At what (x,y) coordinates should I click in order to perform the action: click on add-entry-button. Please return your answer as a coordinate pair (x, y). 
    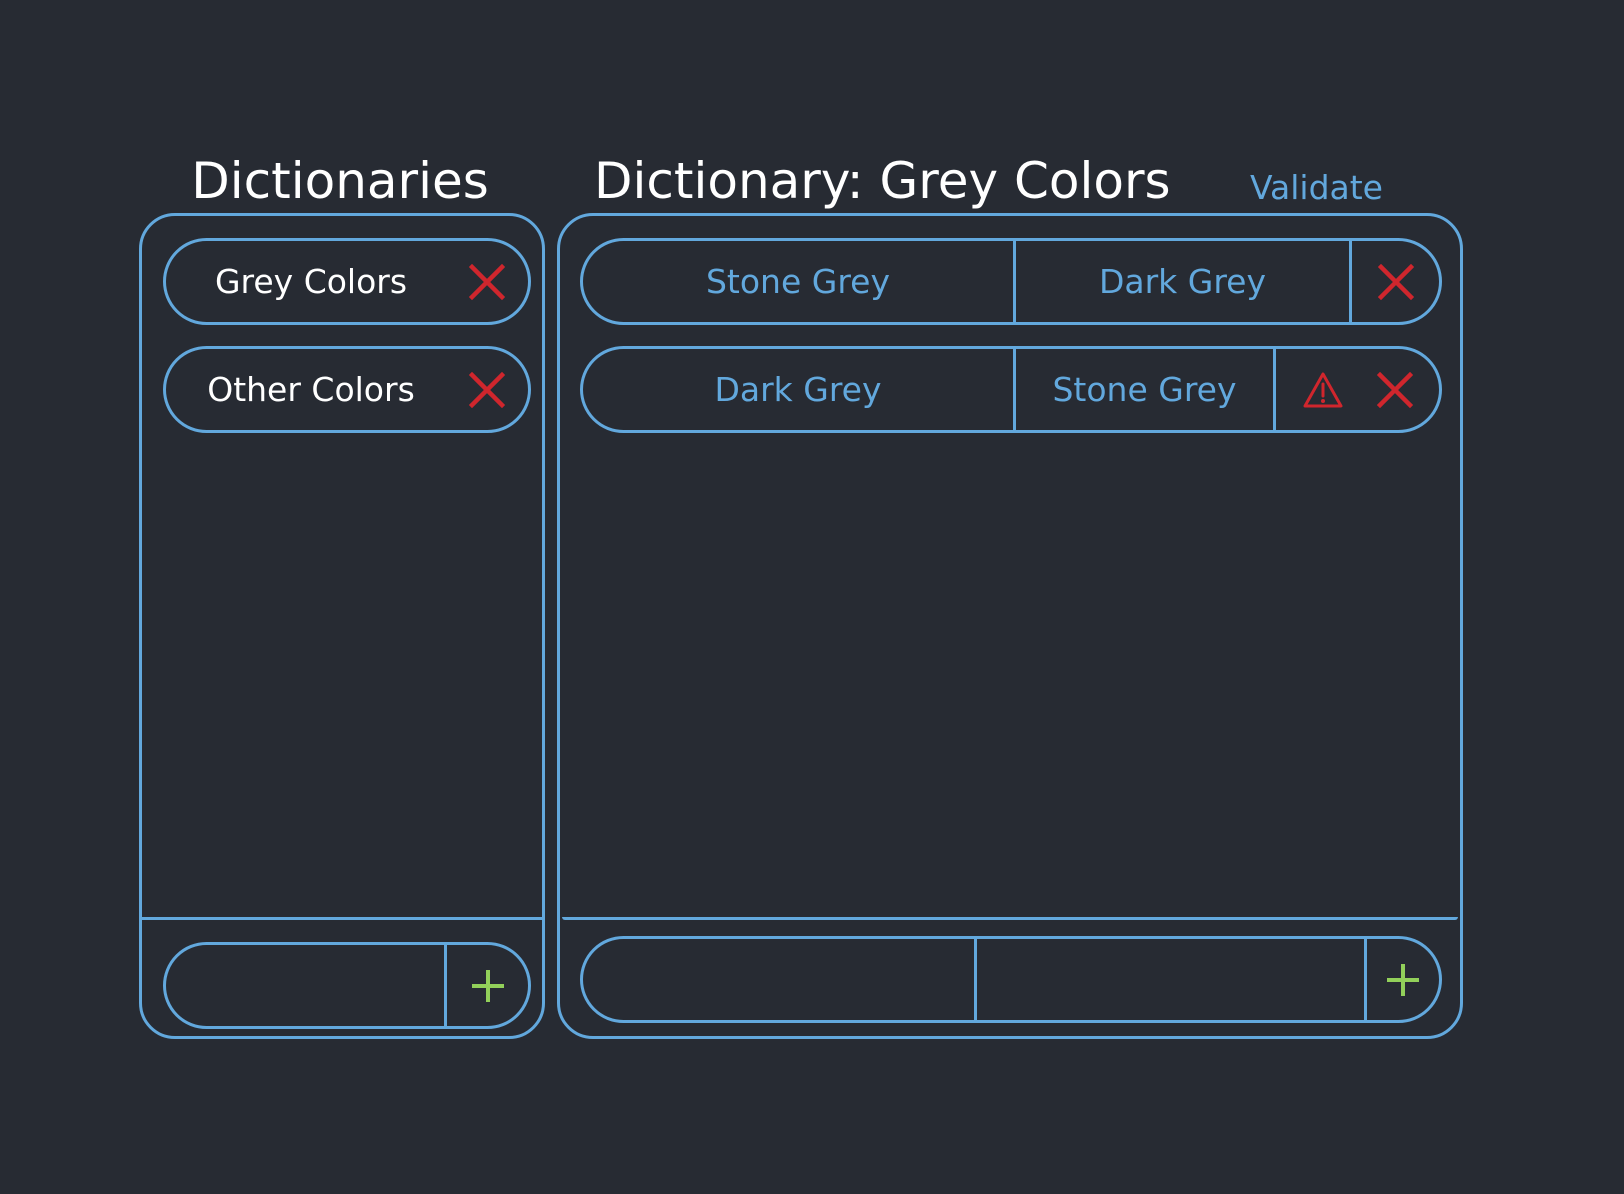
    Looking at the image, I should click on (1401, 979).